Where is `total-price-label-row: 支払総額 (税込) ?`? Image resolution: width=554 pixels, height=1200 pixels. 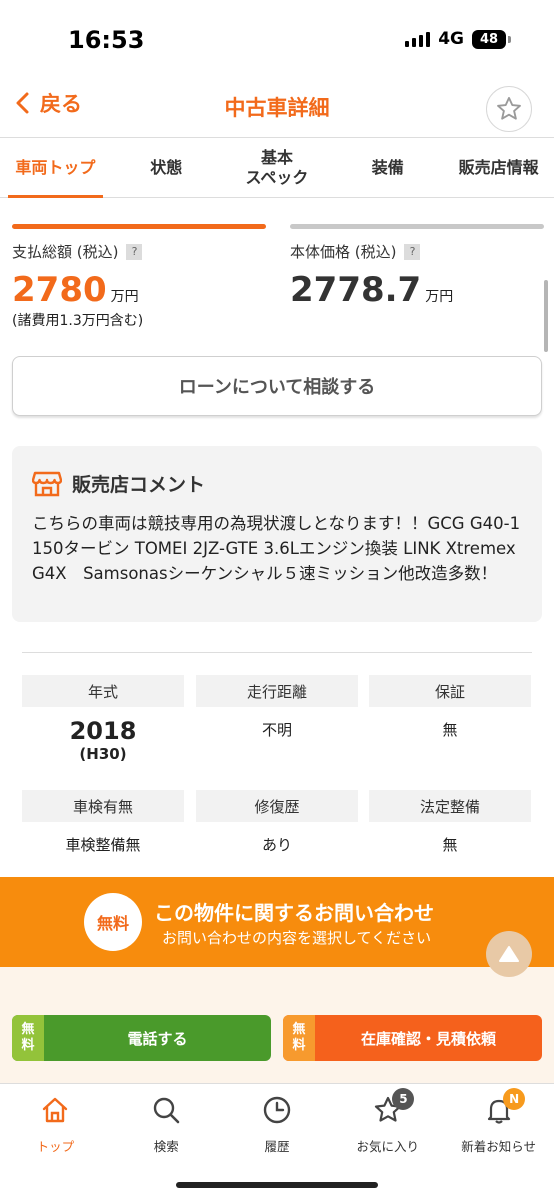
total-price-label-row: 支払総額 (税込) ? is located at coordinates (139, 251).